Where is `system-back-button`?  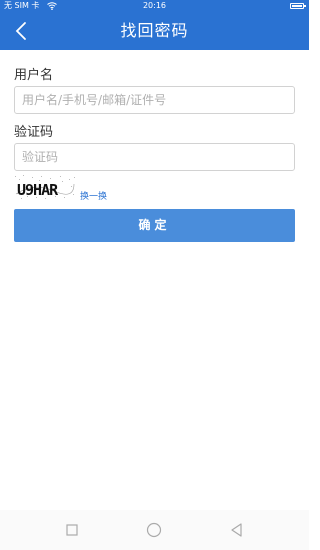 system-back-button is located at coordinates (237, 530).